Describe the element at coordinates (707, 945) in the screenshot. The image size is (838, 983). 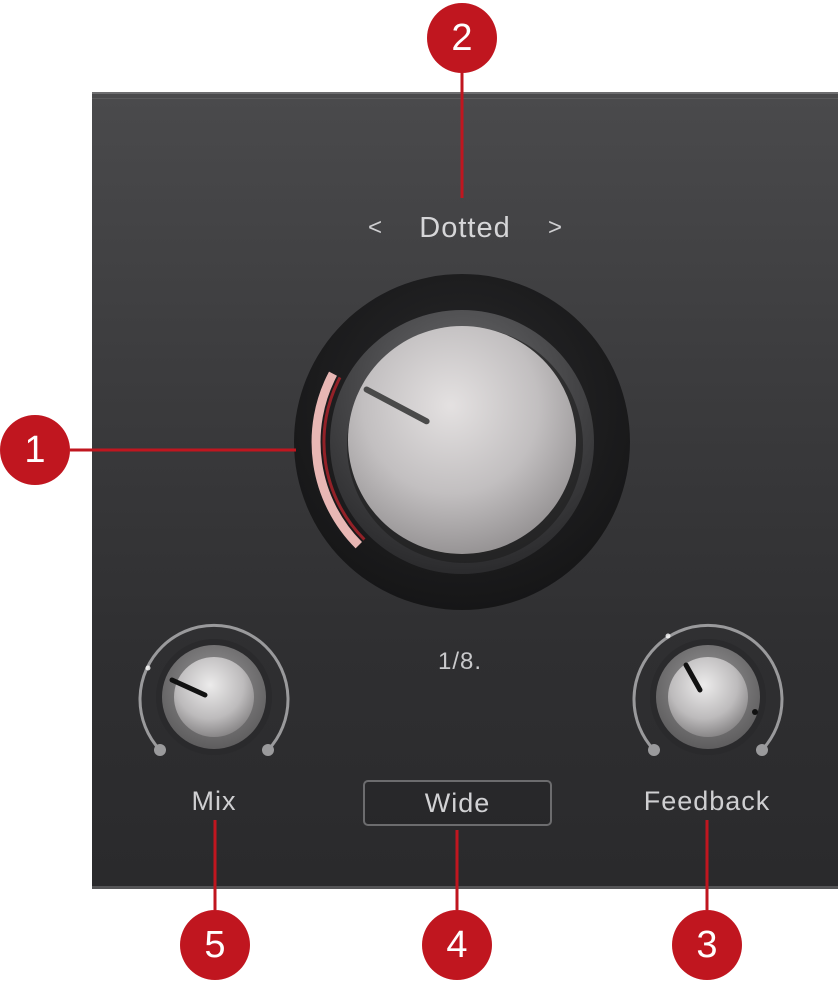
I see `callout-3: 3` at that location.